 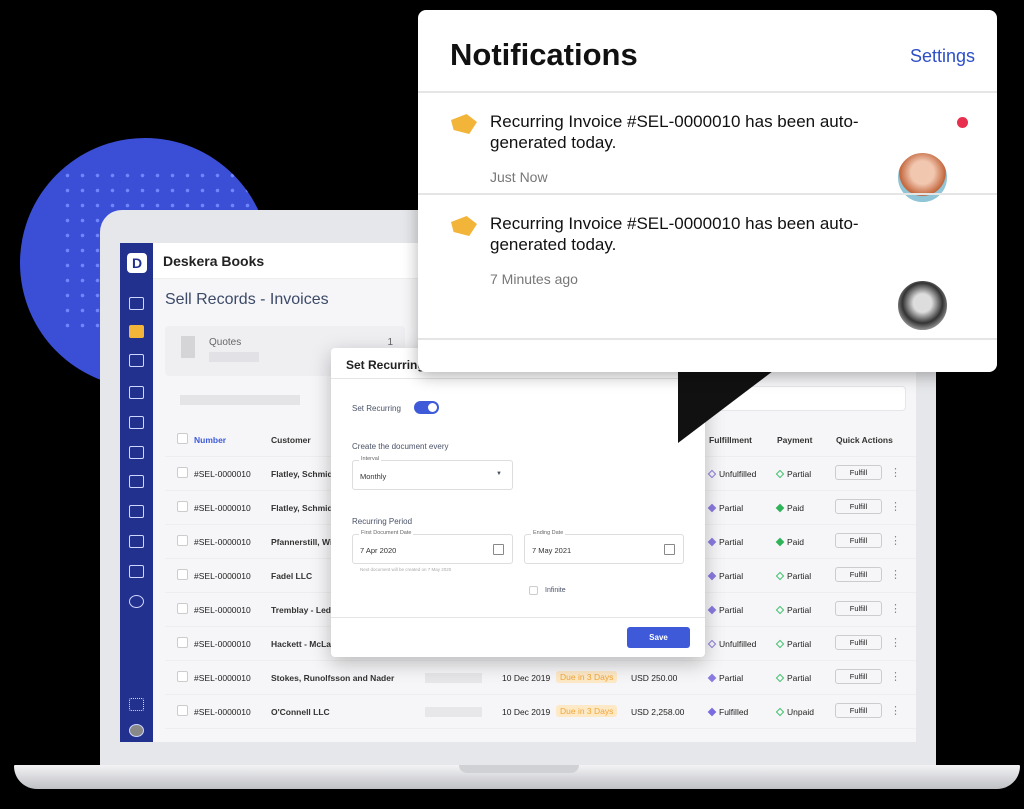 What do you see at coordinates (136, 492) in the screenshot?
I see `sidebar: D` at bounding box center [136, 492].